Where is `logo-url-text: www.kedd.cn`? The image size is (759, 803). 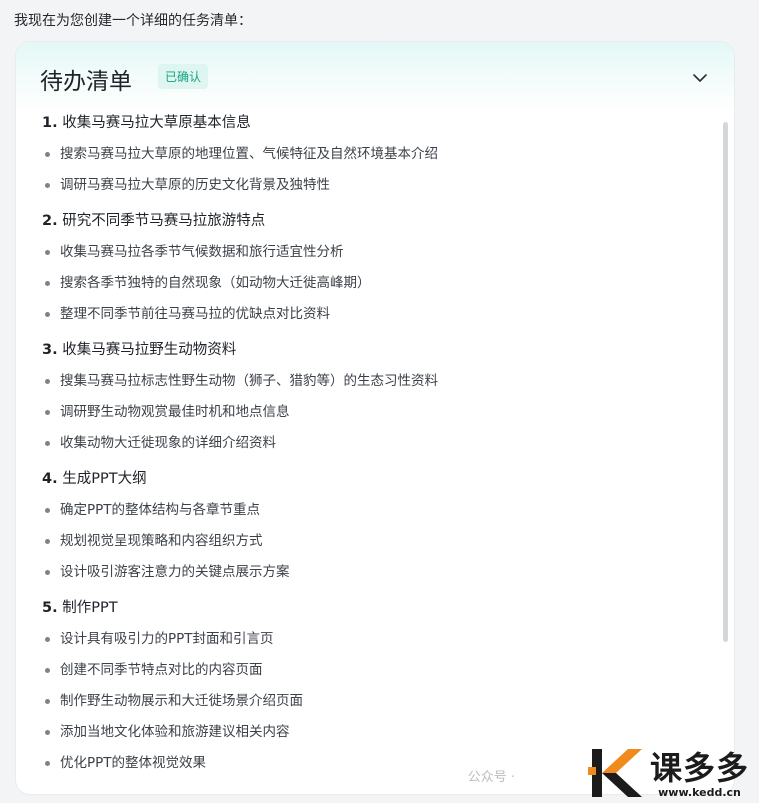
logo-url-text: www.kedd.cn is located at coordinates (699, 792).